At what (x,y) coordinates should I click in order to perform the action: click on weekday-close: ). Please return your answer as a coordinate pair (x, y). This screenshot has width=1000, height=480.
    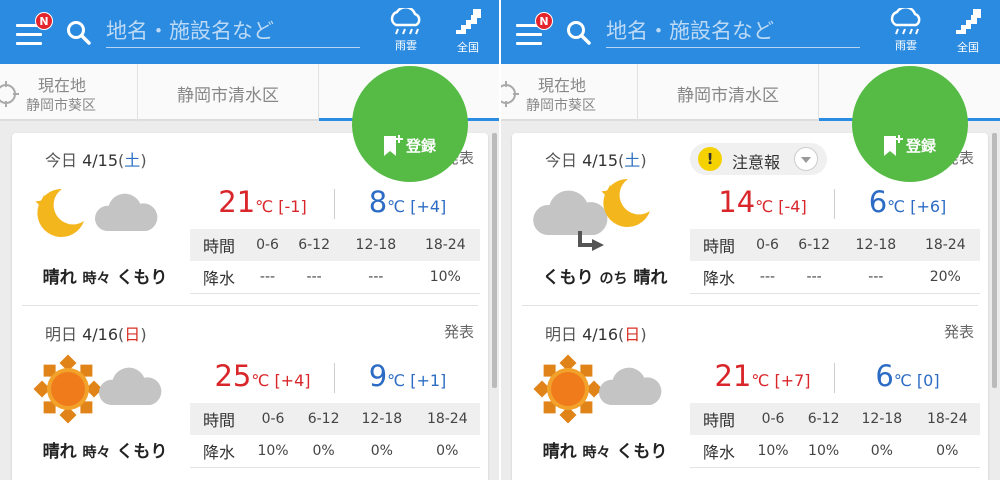
    Looking at the image, I should click on (643, 160).